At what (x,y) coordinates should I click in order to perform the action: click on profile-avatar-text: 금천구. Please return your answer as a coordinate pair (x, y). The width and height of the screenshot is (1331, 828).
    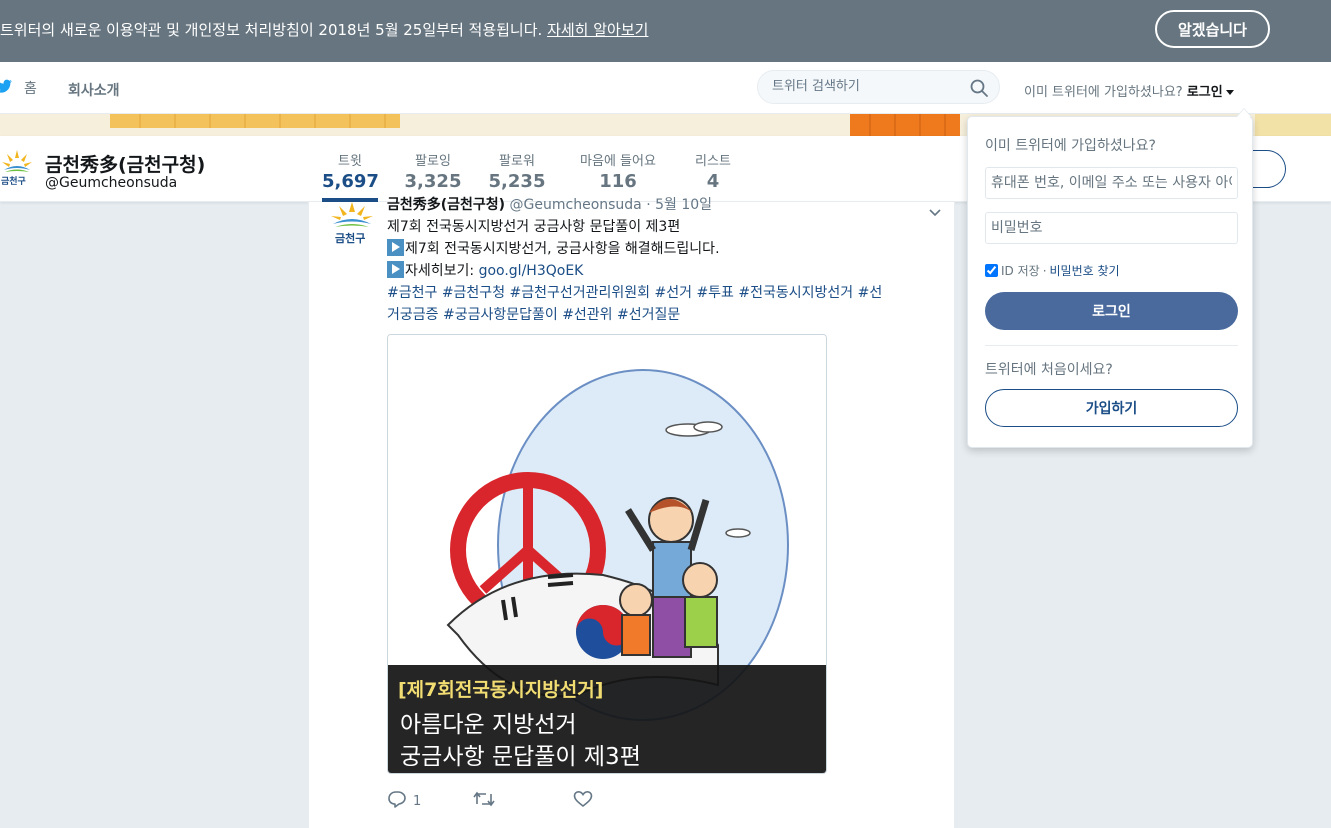
    Looking at the image, I should click on (13, 182).